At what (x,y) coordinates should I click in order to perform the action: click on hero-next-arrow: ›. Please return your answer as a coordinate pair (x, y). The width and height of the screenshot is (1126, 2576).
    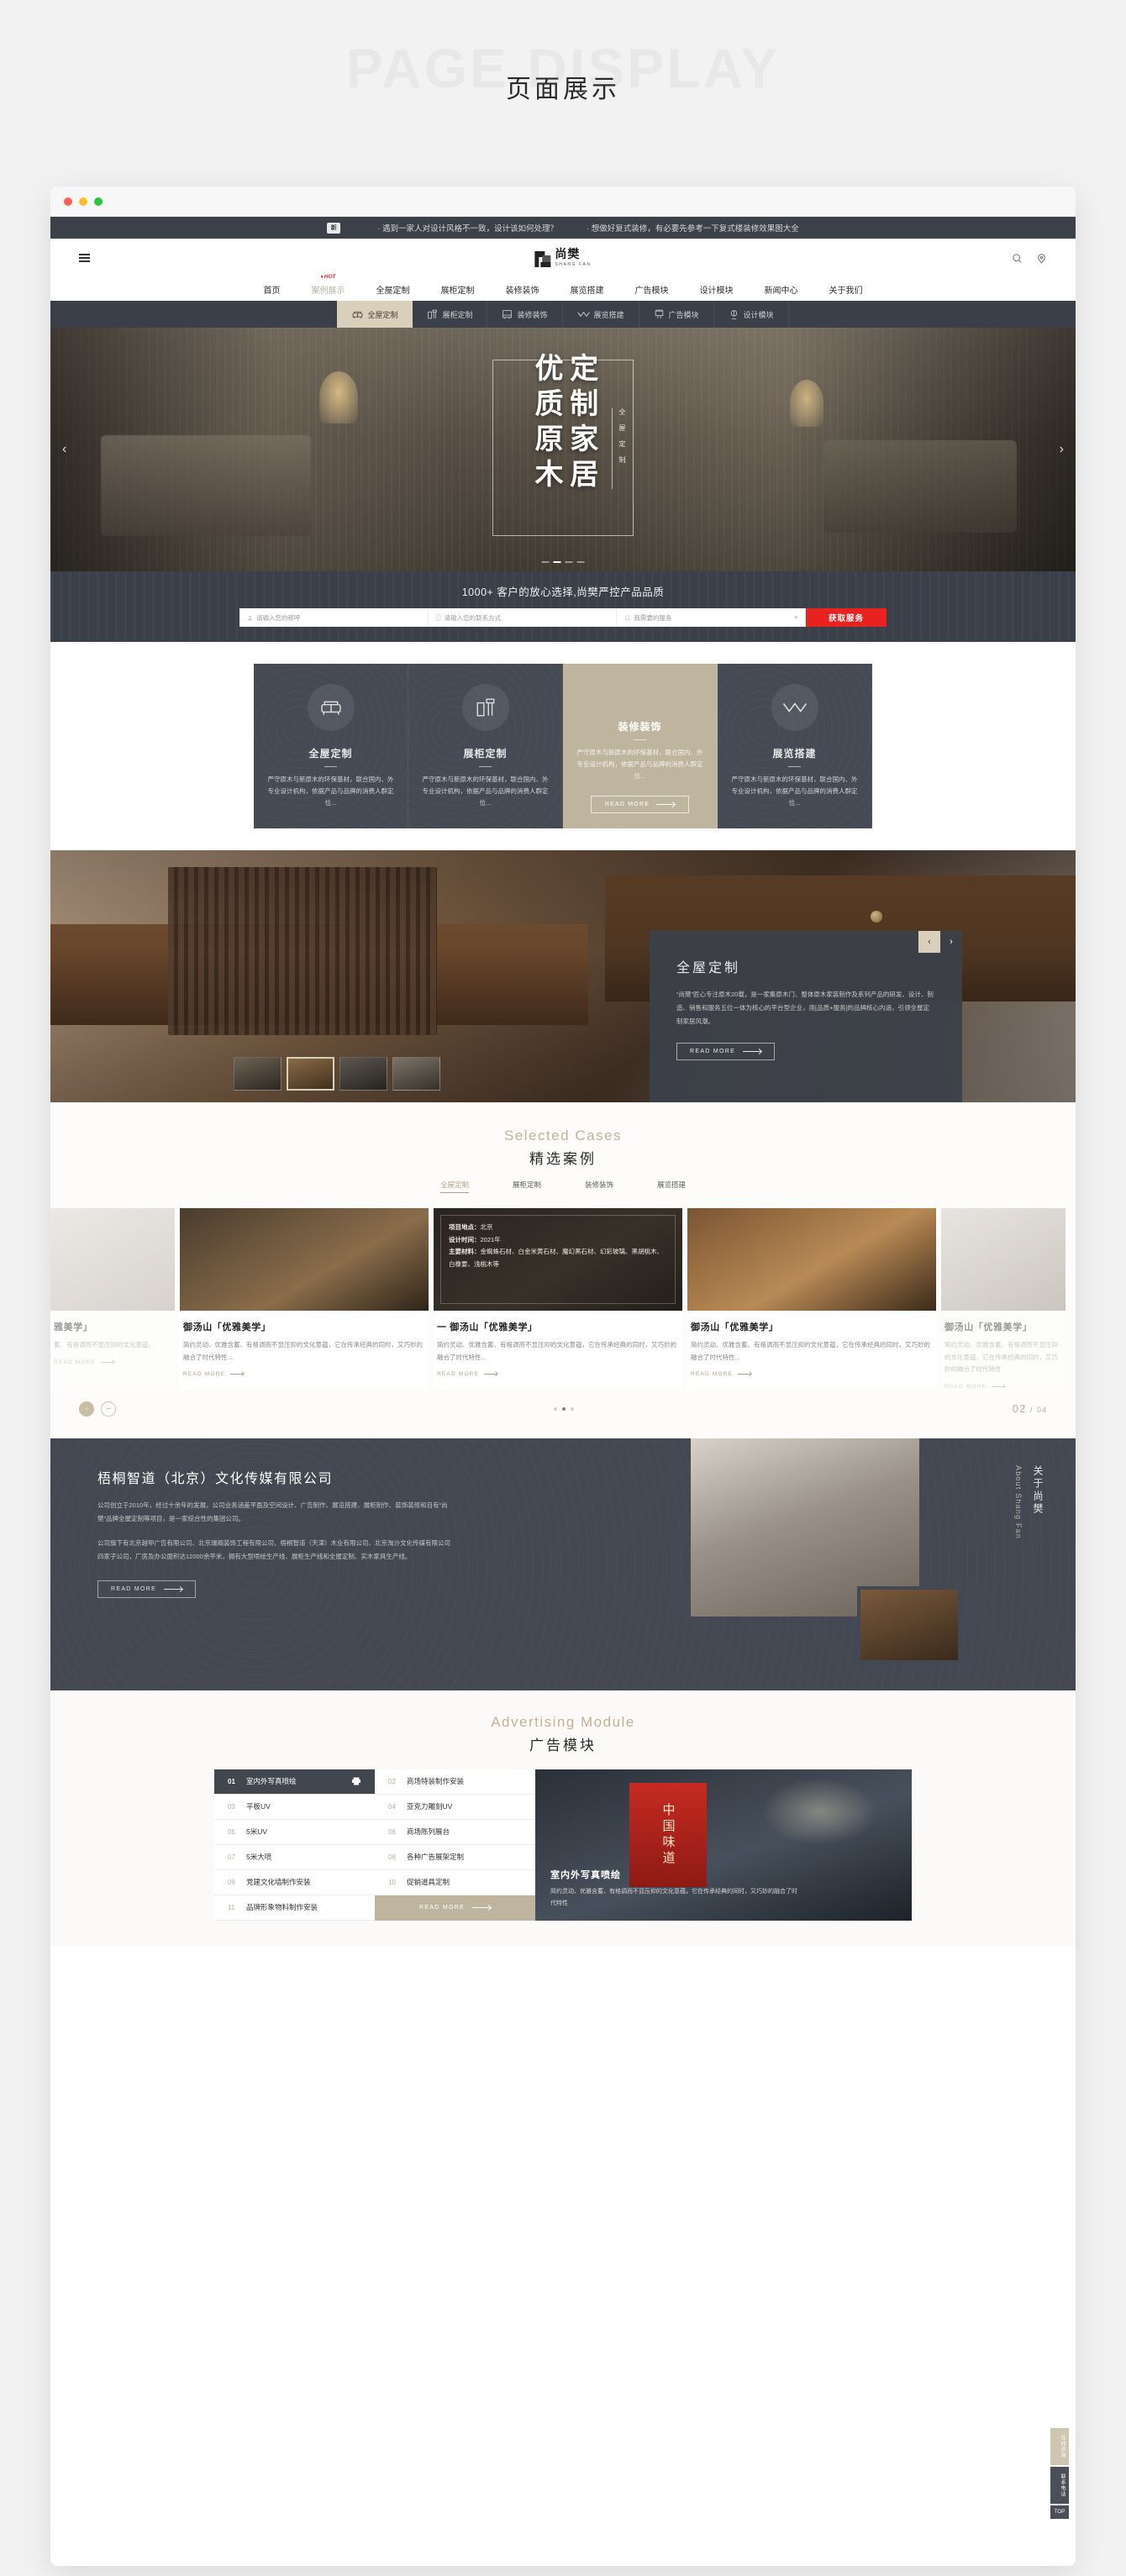
    Looking at the image, I should click on (1062, 449).